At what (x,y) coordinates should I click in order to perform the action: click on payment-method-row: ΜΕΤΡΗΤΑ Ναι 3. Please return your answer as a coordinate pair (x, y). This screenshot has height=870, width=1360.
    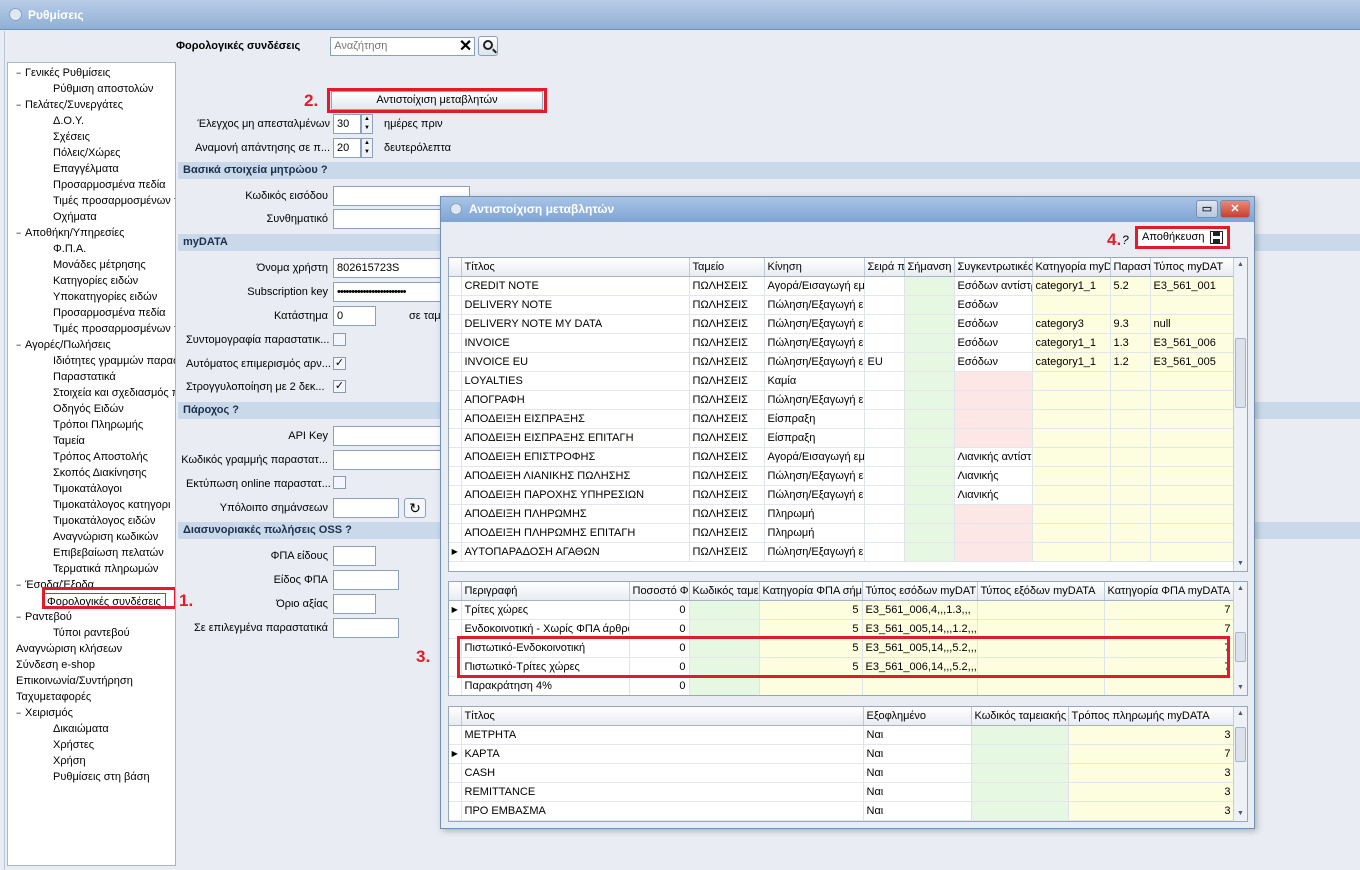
    Looking at the image, I should click on (842, 735).